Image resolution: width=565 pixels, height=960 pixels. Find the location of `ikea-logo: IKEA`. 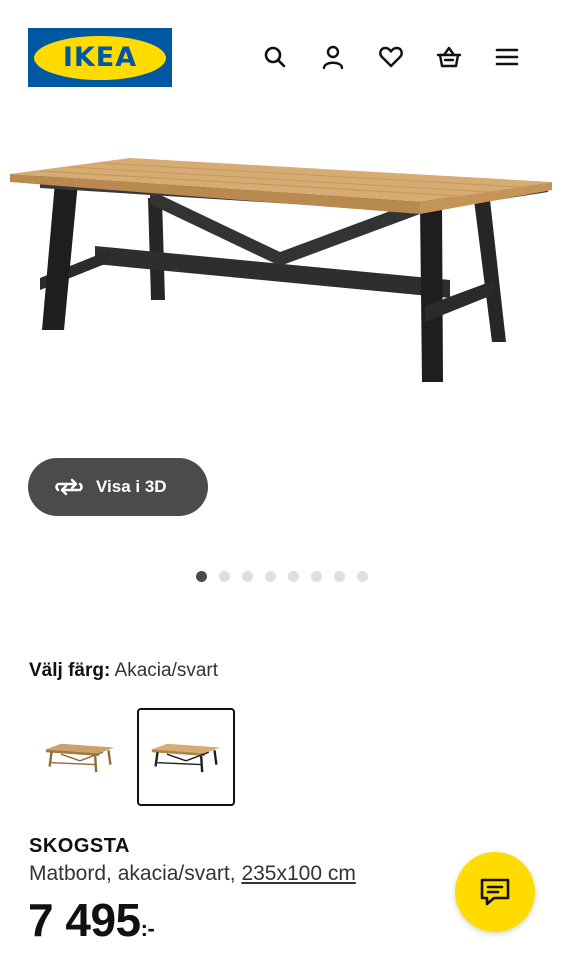

ikea-logo: IKEA is located at coordinates (100, 57).